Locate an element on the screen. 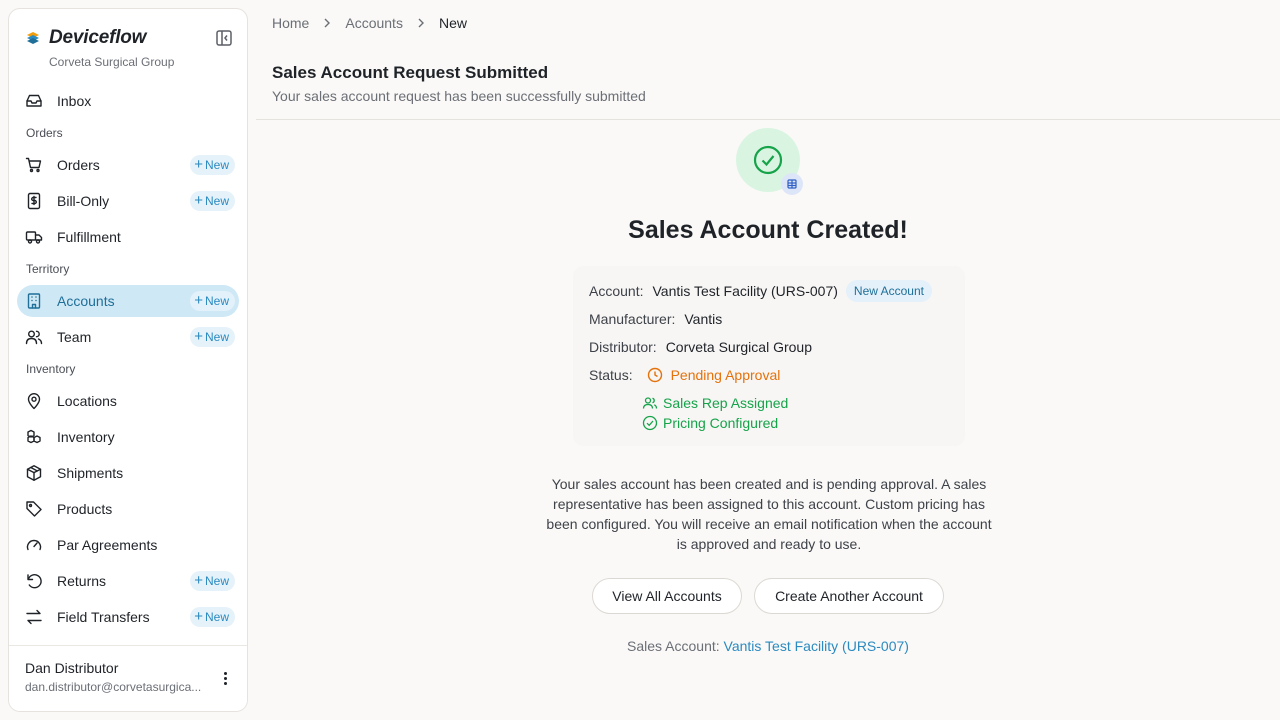 Image resolution: width=1280 pixels, height=720 pixels. brand: Deviceflow is located at coordinates (85, 38).